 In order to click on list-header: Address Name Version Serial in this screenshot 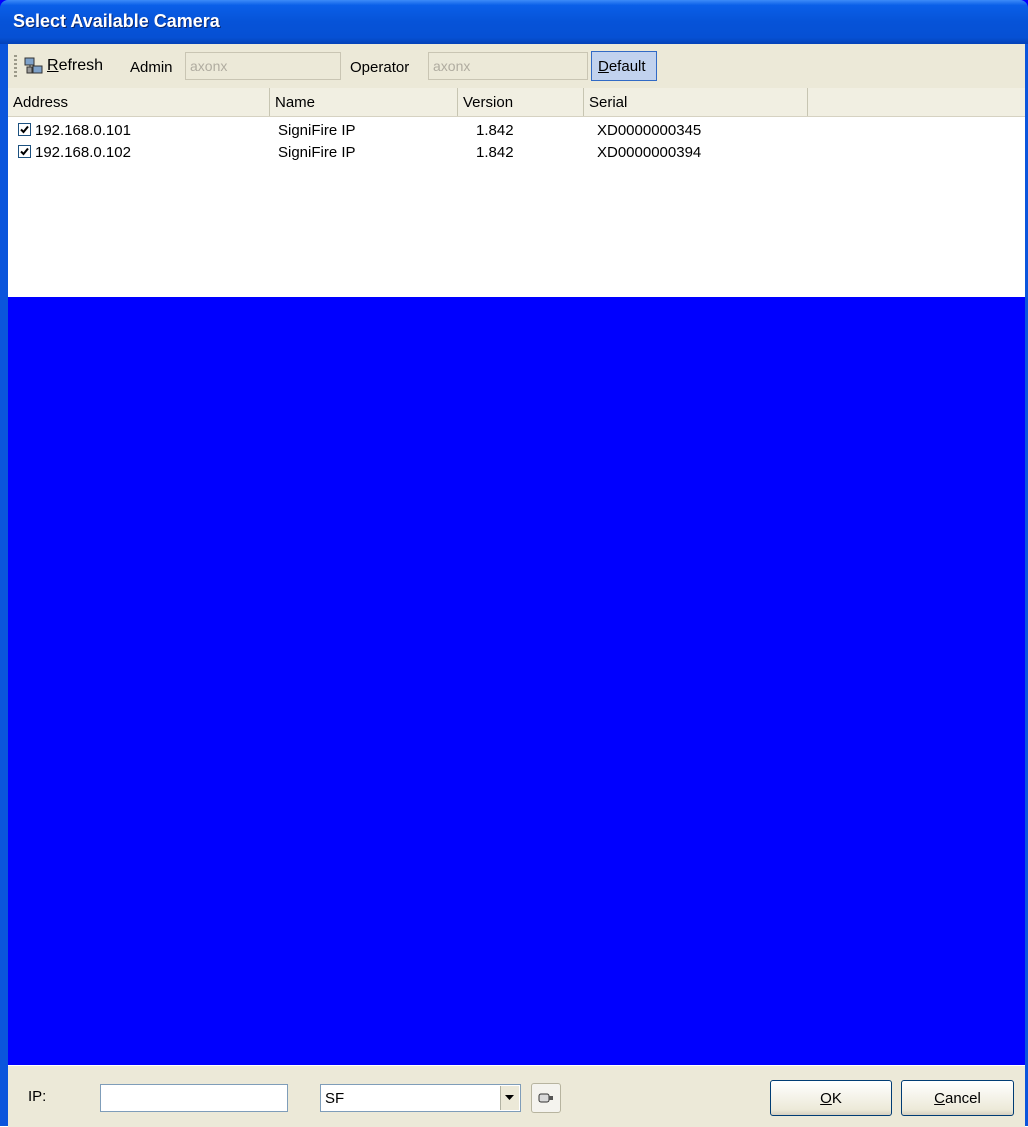, I will do `click(516, 102)`.